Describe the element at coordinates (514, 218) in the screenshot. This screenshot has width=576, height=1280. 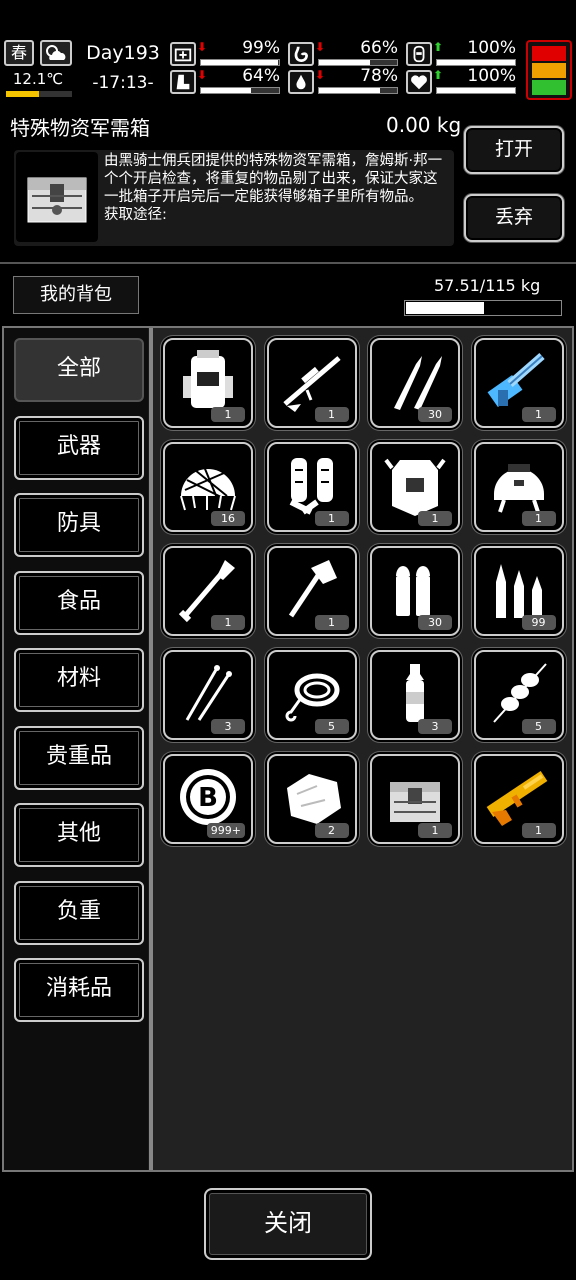
I see `discard-button: 丢弃` at that location.